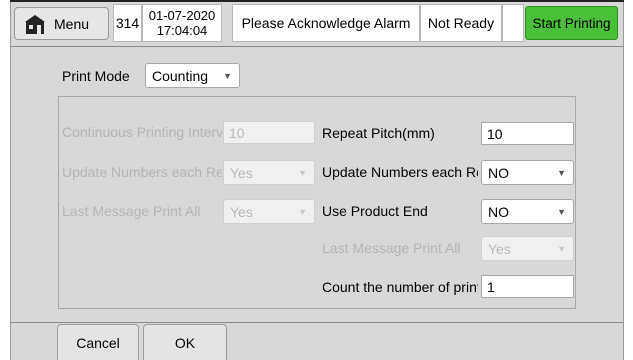 The image size is (633, 360). What do you see at coordinates (499, 248) in the screenshot?
I see `last-message-value: Yes` at bounding box center [499, 248].